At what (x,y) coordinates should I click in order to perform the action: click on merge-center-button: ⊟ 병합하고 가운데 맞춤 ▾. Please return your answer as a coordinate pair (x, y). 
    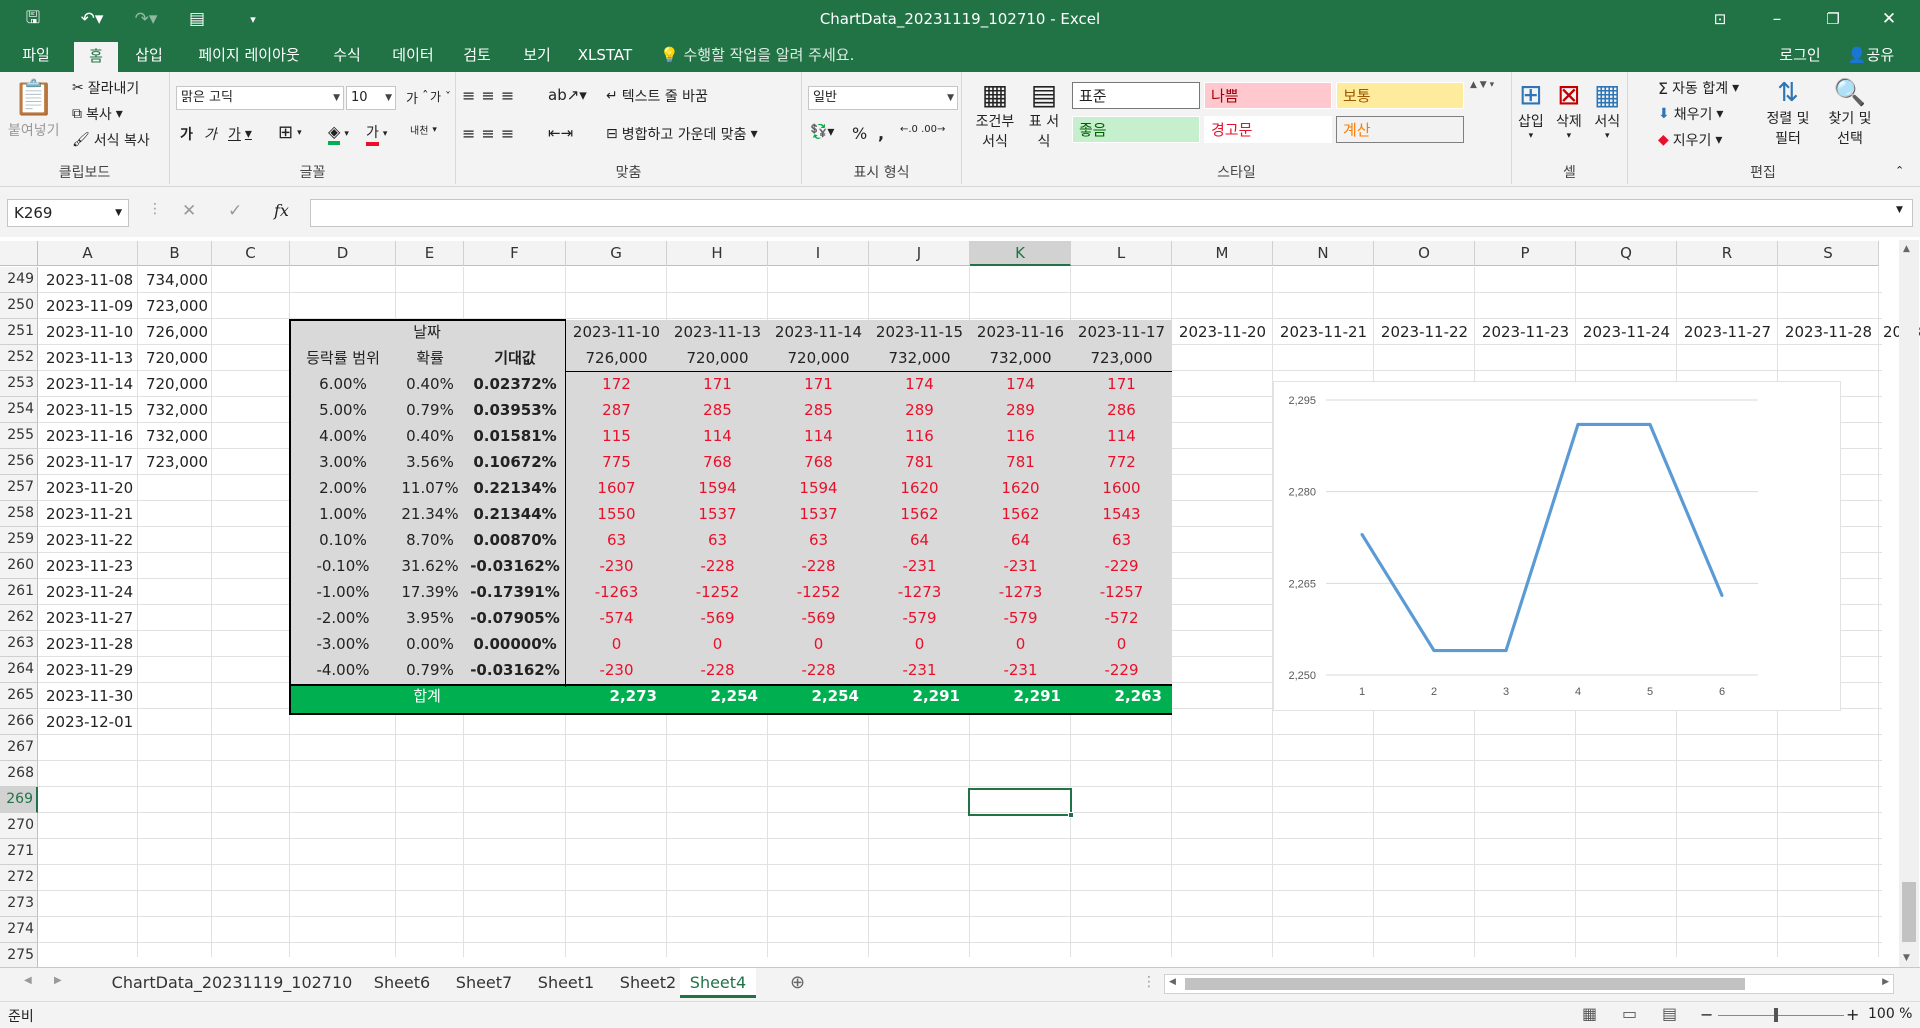
    Looking at the image, I should click on (682, 134).